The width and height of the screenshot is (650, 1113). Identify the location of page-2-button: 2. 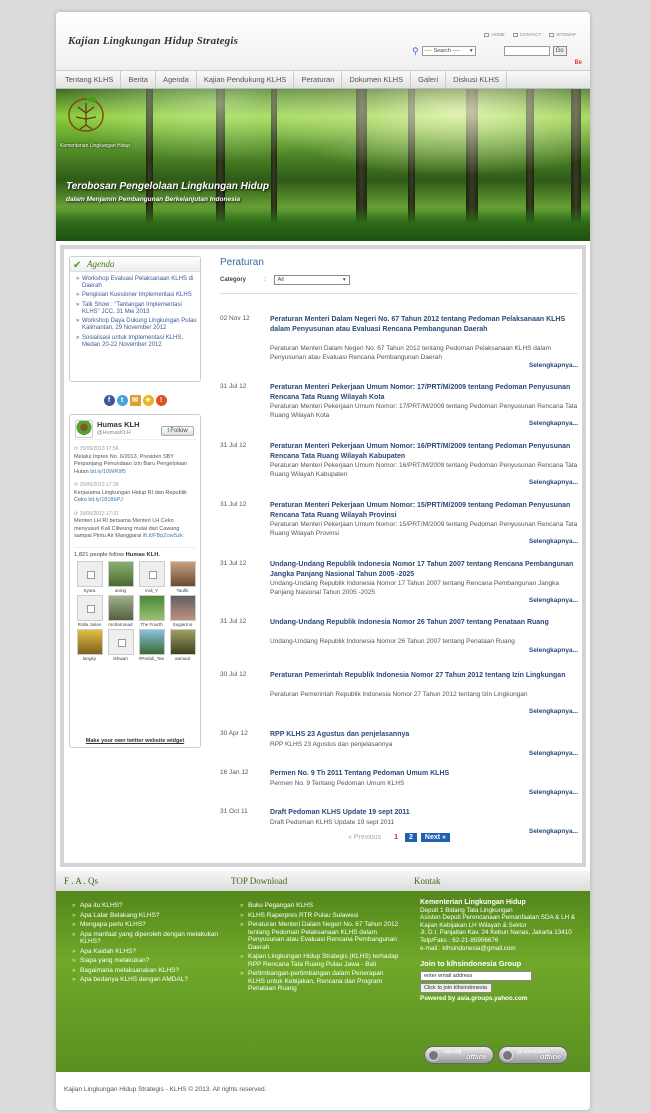
(410, 837).